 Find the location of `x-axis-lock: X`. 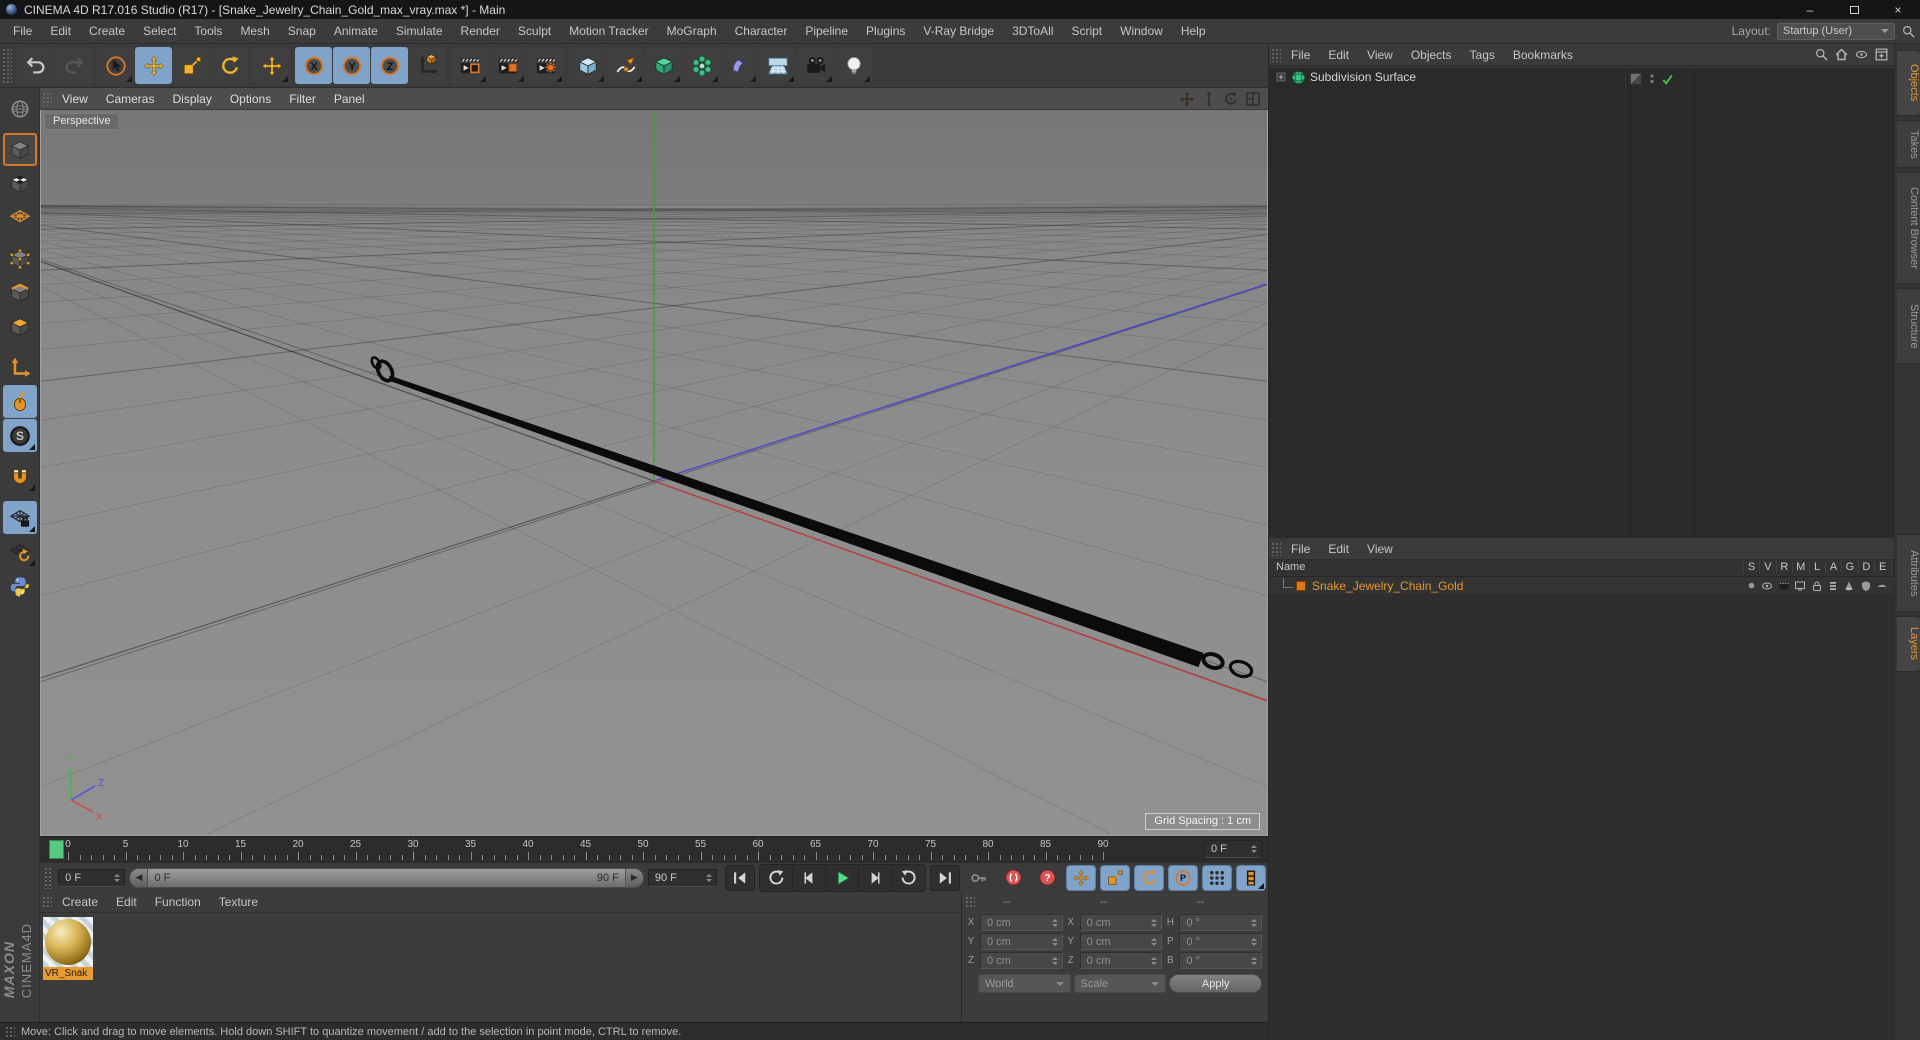

x-axis-lock: X is located at coordinates (313, 65).